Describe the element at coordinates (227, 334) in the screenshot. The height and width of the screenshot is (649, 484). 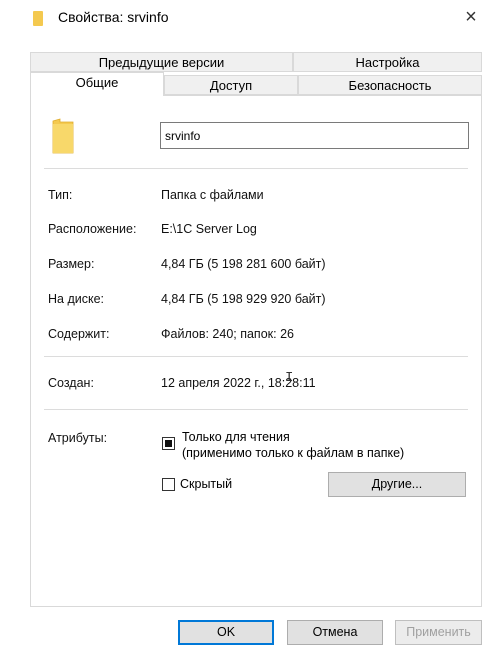
I see `contains-value: Файлов: 240; папок: 26` at that location.